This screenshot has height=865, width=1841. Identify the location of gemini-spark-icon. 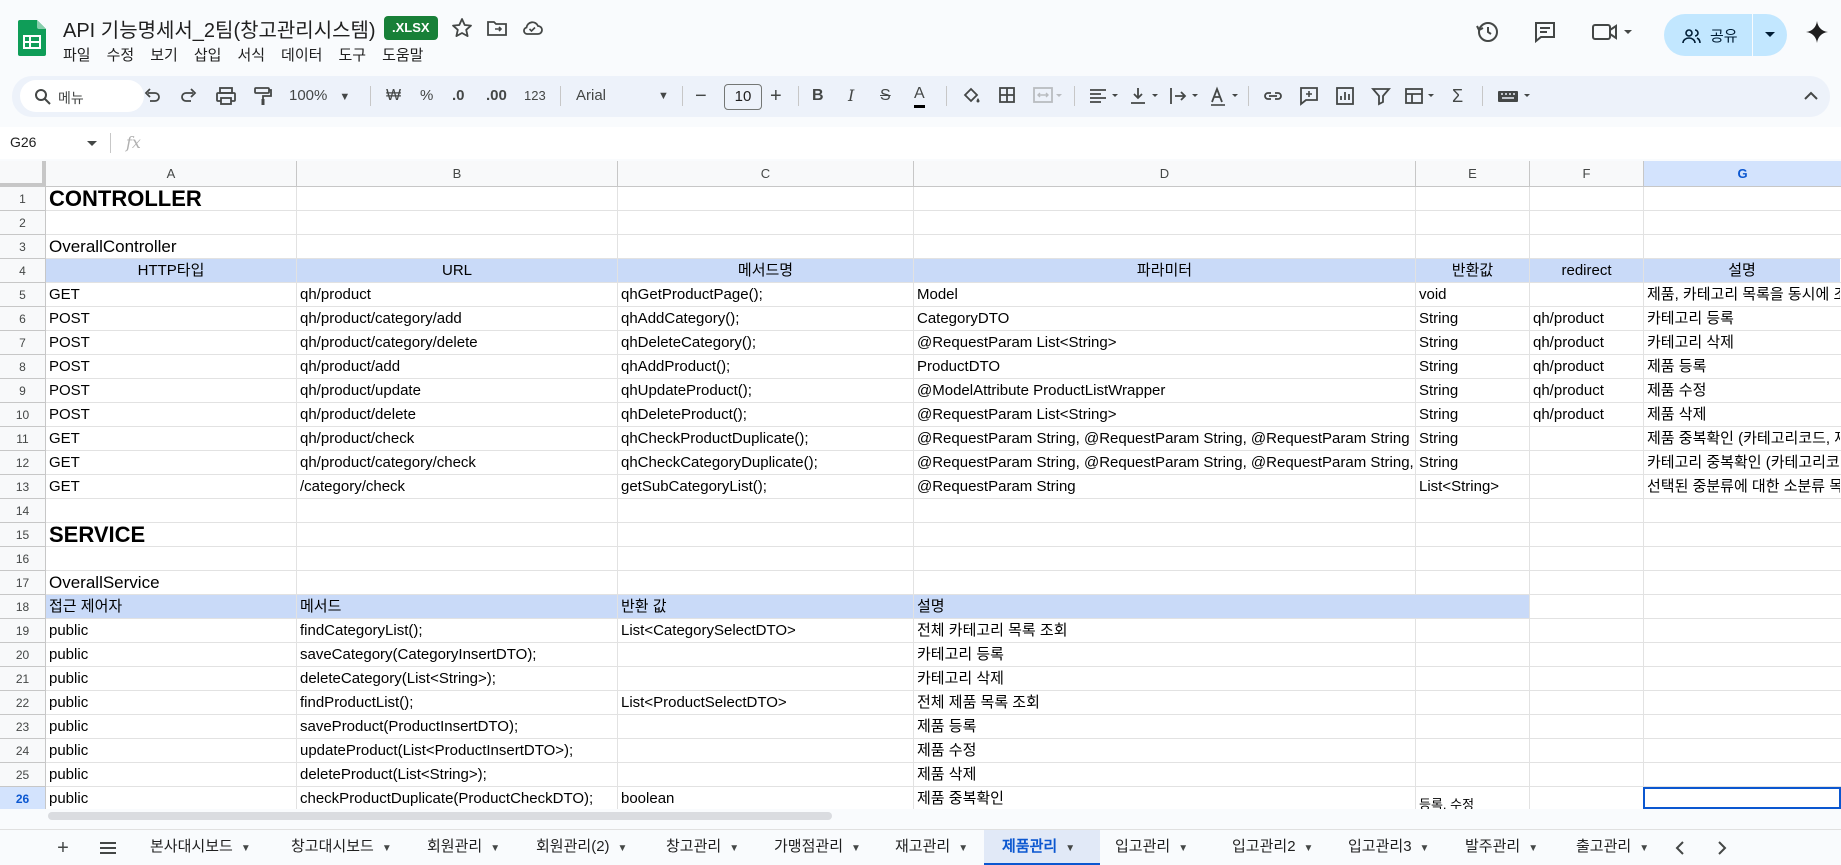
(1817, 32).